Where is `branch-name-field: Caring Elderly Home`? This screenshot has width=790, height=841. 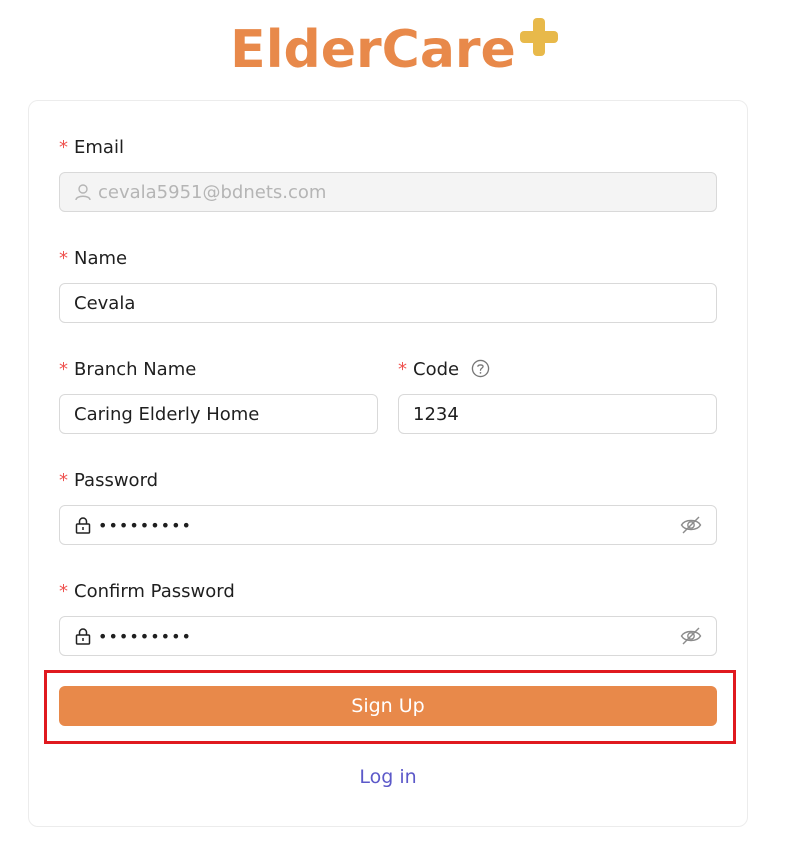 branch-name-field: Caring Elderly Home is located at coordinates (218, 414).